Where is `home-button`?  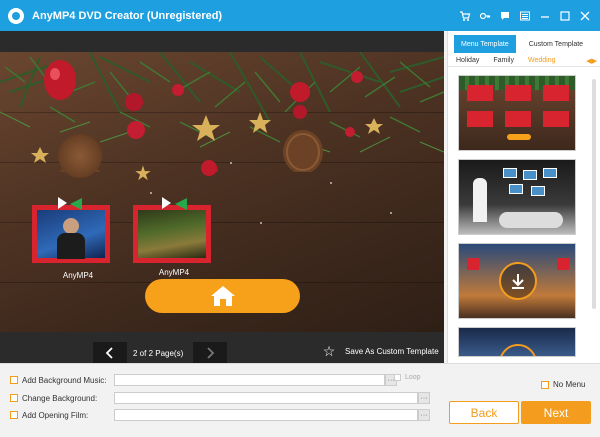 home-button is located at coordinates (222, 296).